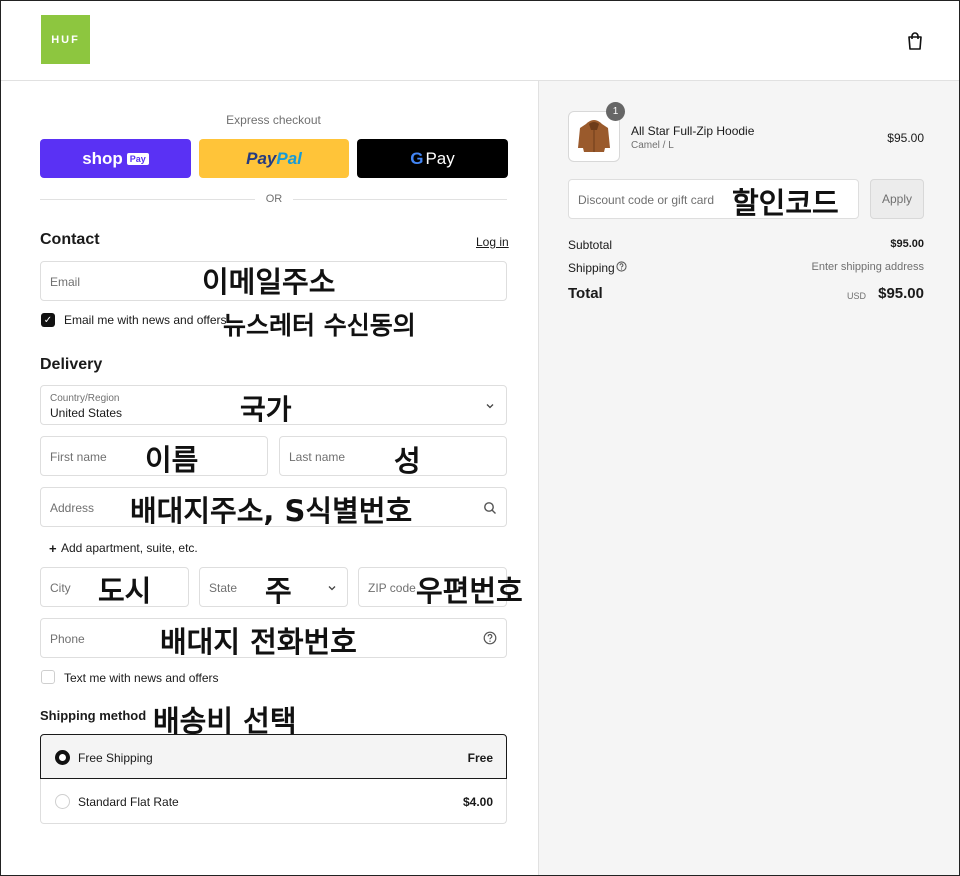  What do you see at coordinates (273, 801) in the screenshot?
I see `shipping-option-standard: Standard Flat Rate $4.00` at bounding box center [273, 801].